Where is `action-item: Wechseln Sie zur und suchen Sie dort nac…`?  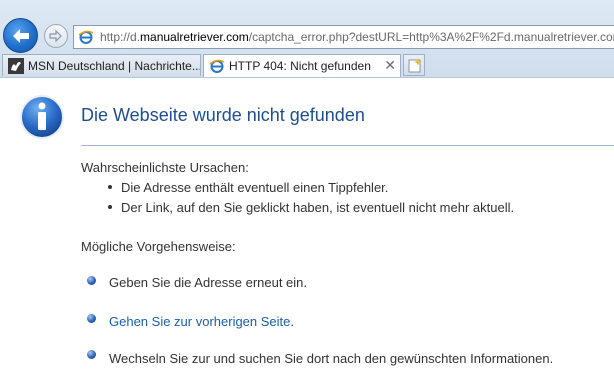 action-item: Wechseln Sie zur und suchen Sie dort nac… is located at coordinates (331, 358).